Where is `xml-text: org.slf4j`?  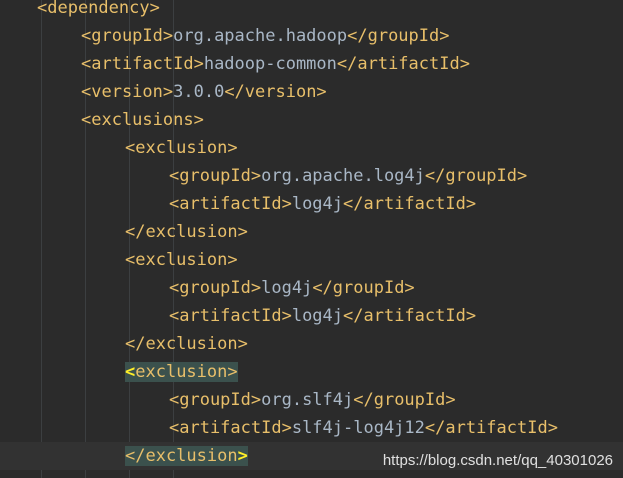
xml-text: org.slf4j is located at coordinates (307, 400).